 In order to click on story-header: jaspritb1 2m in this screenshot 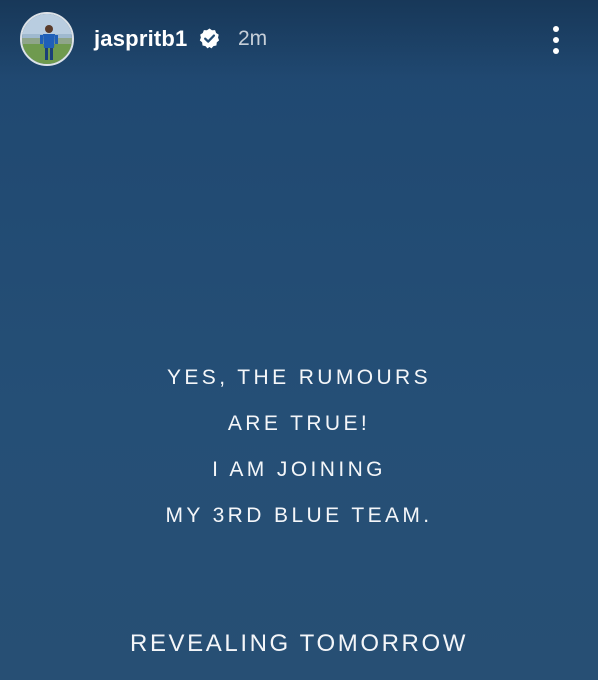, I will do `click(299, 40)`.